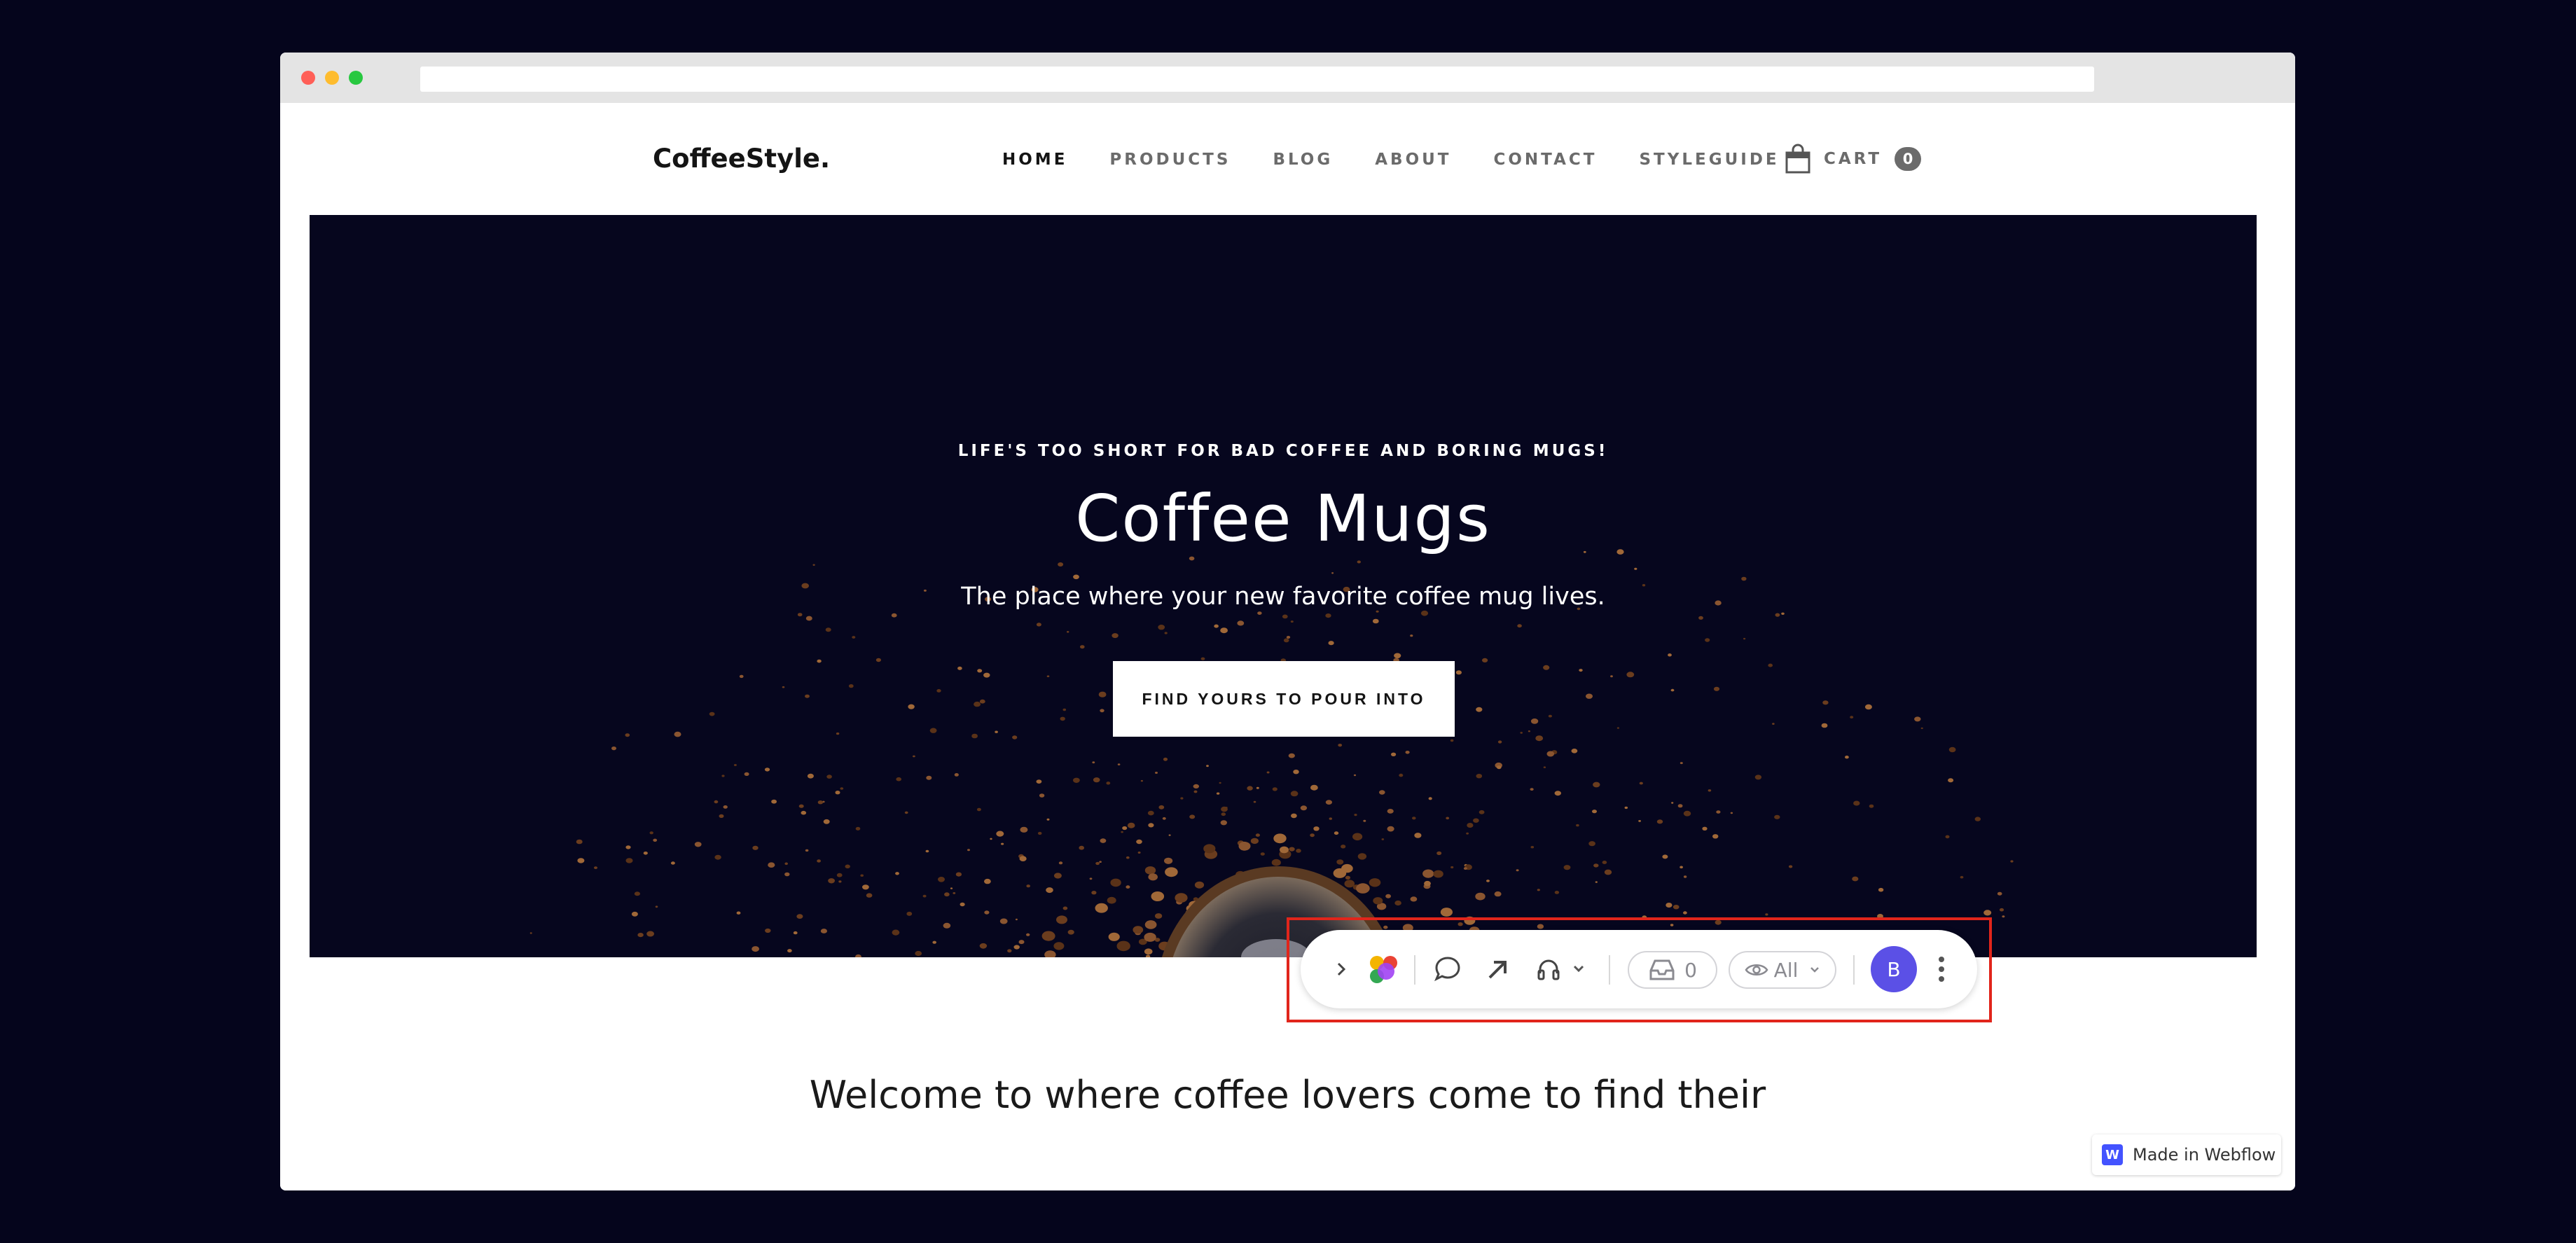 Image resolution: width=2576 pixels, height=1243 pixels. I want to click on cart-button: CART 0, so click(1853, 159).